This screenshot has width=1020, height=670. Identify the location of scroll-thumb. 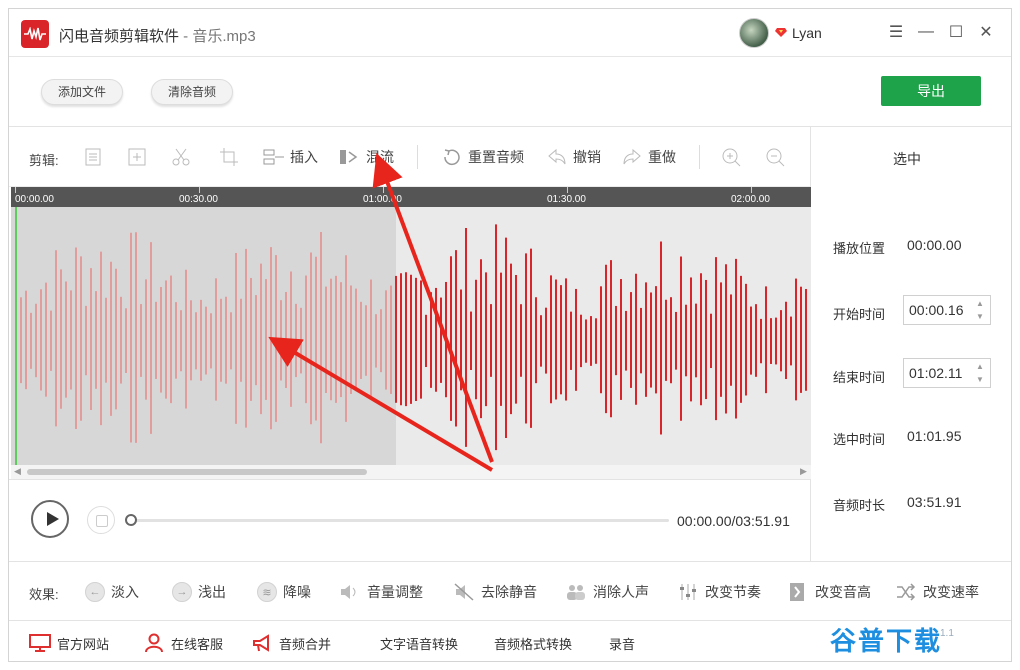
(197, 472).